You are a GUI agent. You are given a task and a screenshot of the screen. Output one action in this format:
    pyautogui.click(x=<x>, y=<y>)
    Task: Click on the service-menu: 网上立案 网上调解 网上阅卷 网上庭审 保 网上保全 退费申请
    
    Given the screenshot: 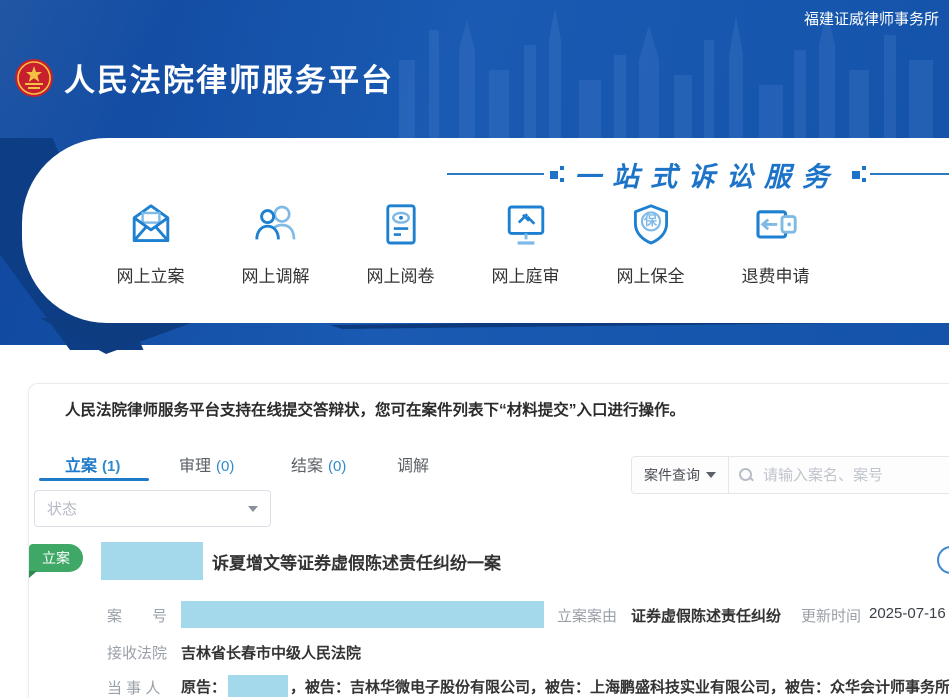 What is the action you would take?
    pyautogui.click(x=463, y=241)
    